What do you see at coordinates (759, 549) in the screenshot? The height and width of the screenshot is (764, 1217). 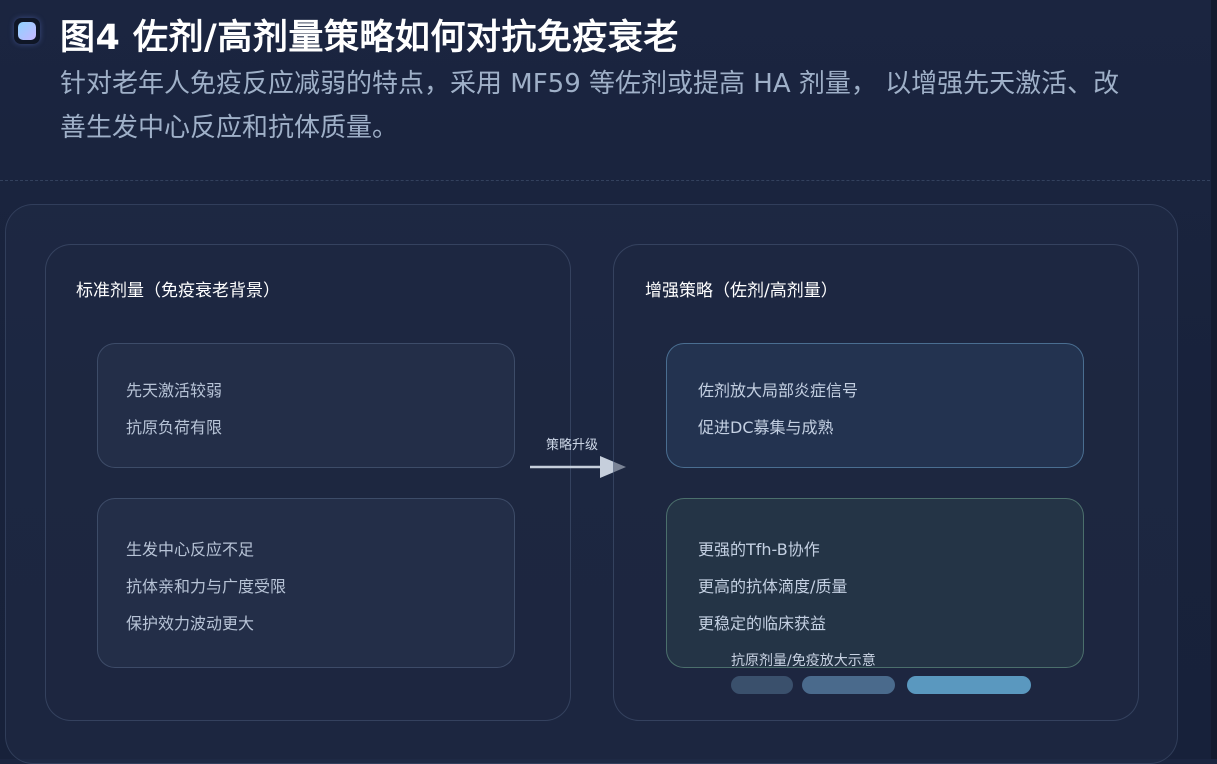 I see `box-text-line: 更强的Tfh-B协作` at bounding box center [759, 549].